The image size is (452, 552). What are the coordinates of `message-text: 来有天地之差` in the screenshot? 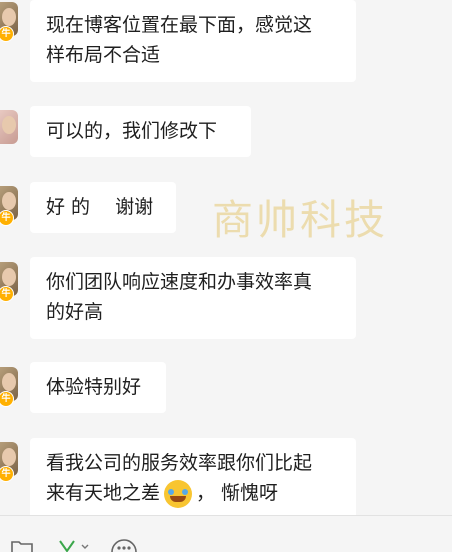 It's located at (103, 493).